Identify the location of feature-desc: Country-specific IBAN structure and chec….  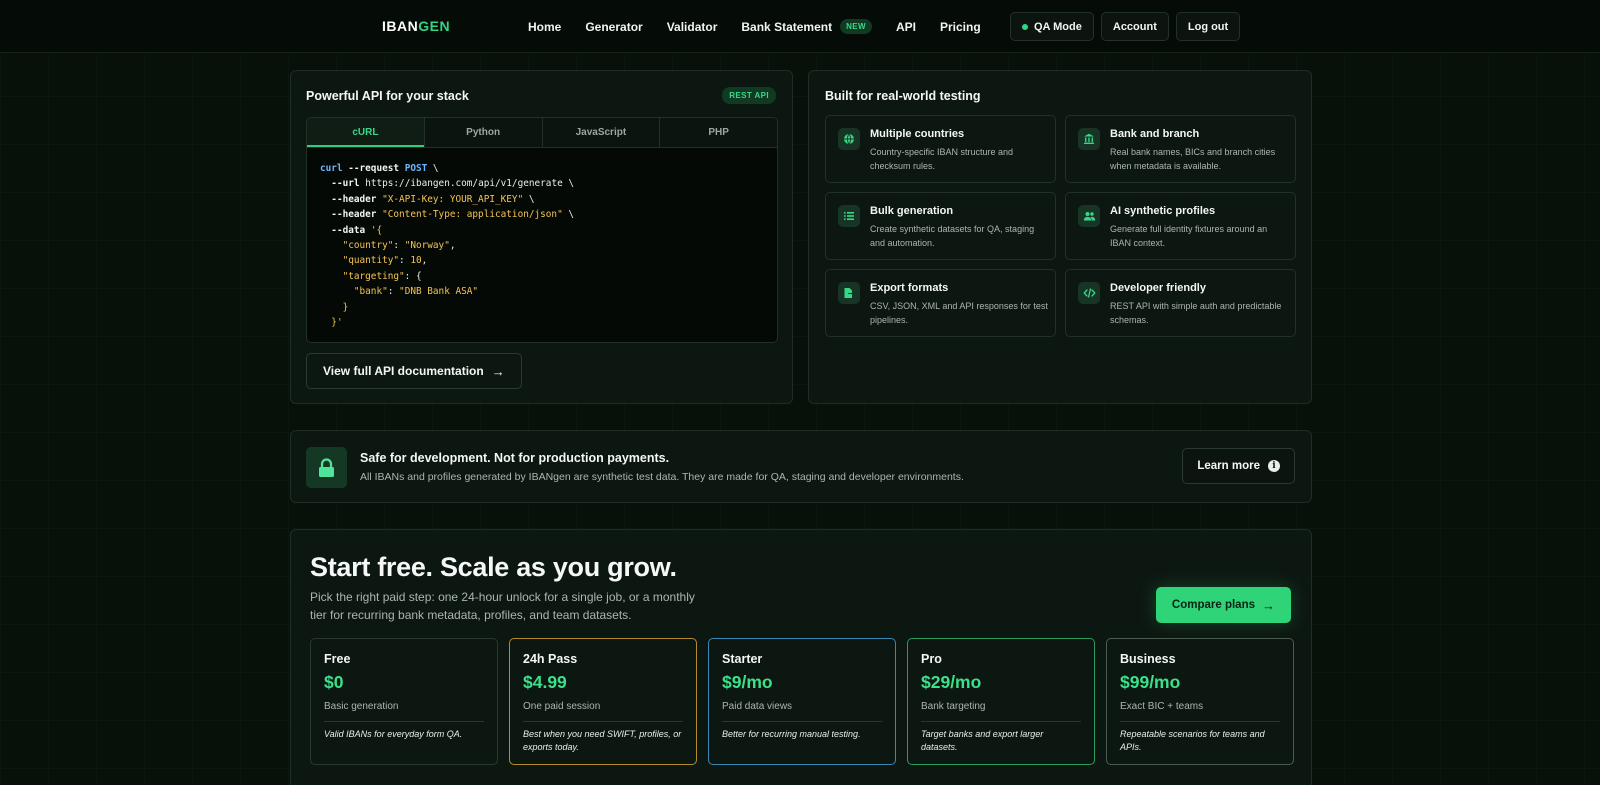
(942, 159).